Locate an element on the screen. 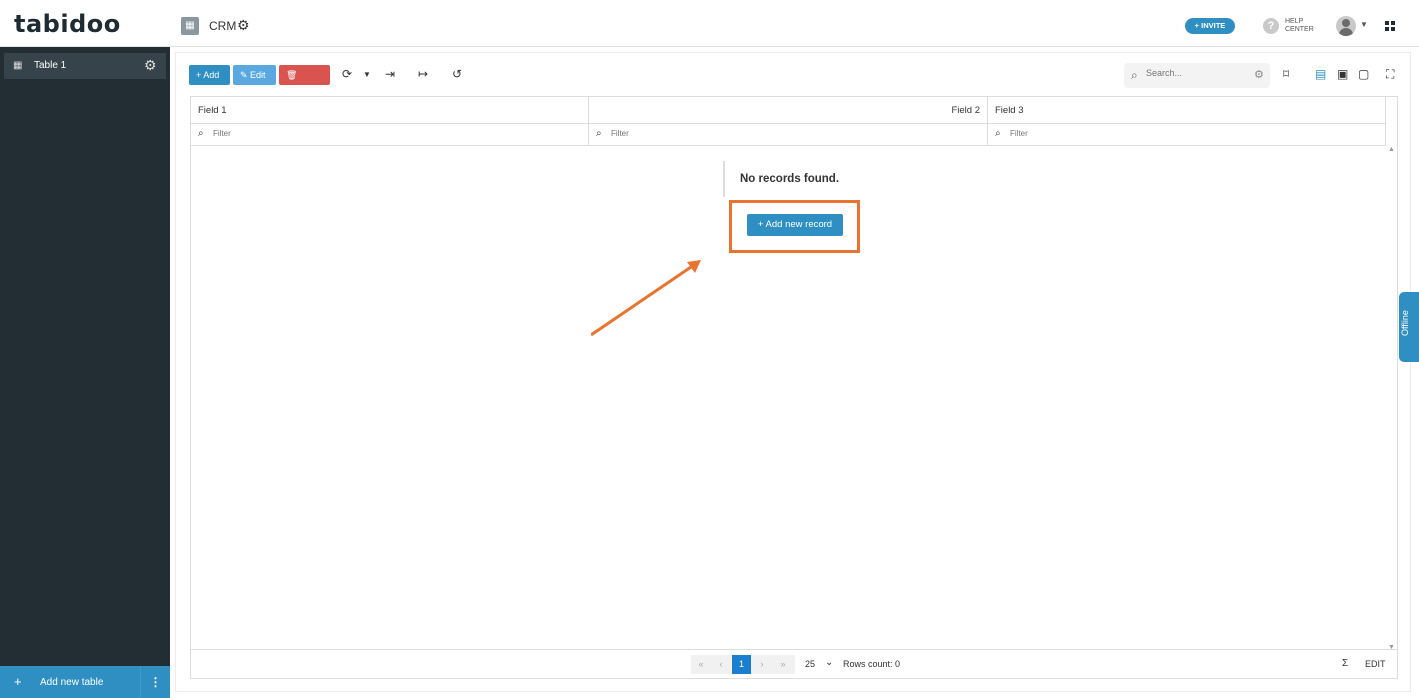  help-text-line2: CENTER is located at coordinates (1299, 29).